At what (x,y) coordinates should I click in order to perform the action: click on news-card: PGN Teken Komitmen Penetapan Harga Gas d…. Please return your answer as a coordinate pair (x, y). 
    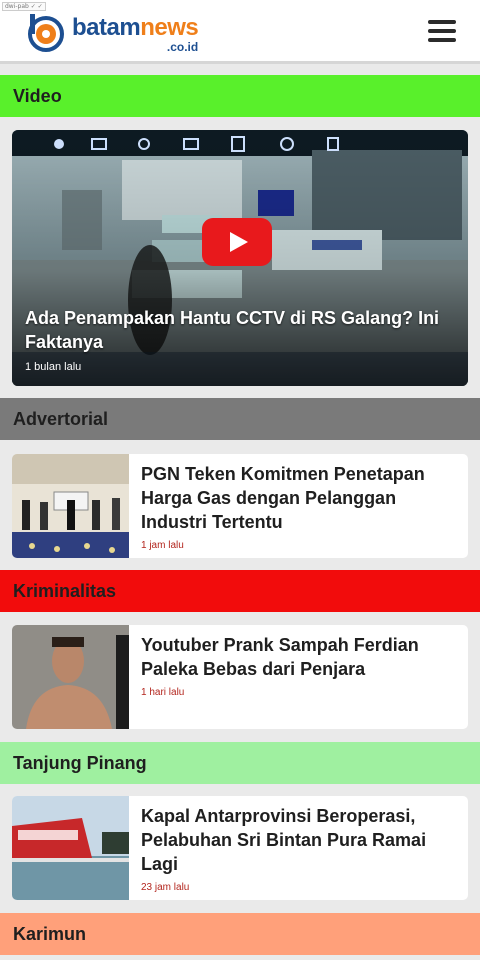
    Looking at the image, I should click on (240, 506).